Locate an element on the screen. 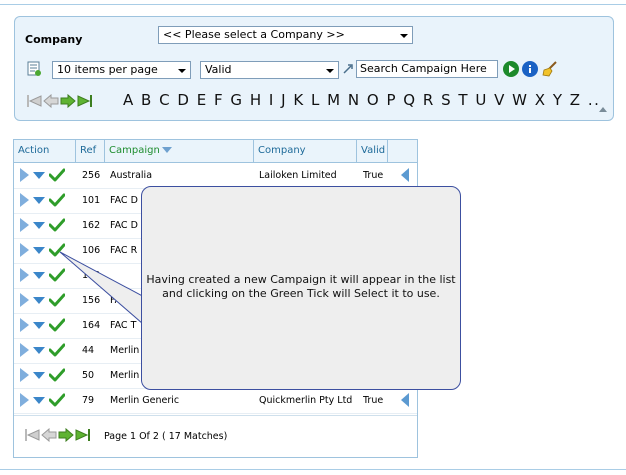  pager-arrows is located at coordinates (57, 435).